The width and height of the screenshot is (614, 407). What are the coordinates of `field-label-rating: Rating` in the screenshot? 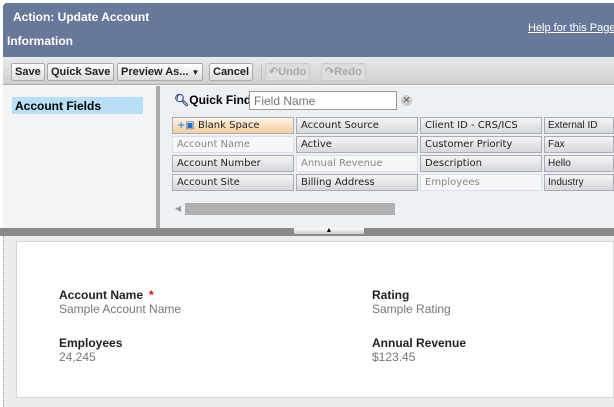 It's located at (390, 295).